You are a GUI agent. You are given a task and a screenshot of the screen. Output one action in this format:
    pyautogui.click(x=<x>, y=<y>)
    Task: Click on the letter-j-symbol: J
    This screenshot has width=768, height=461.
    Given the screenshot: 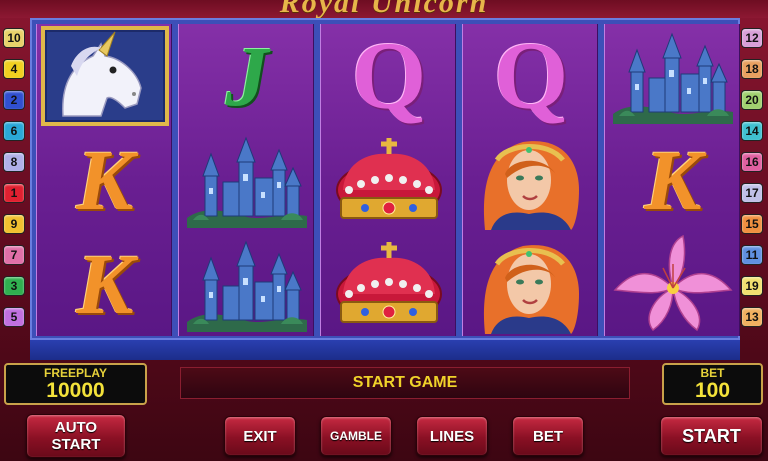 What is the action you would take?
    pyautogui.click(x=247, y=76)
    